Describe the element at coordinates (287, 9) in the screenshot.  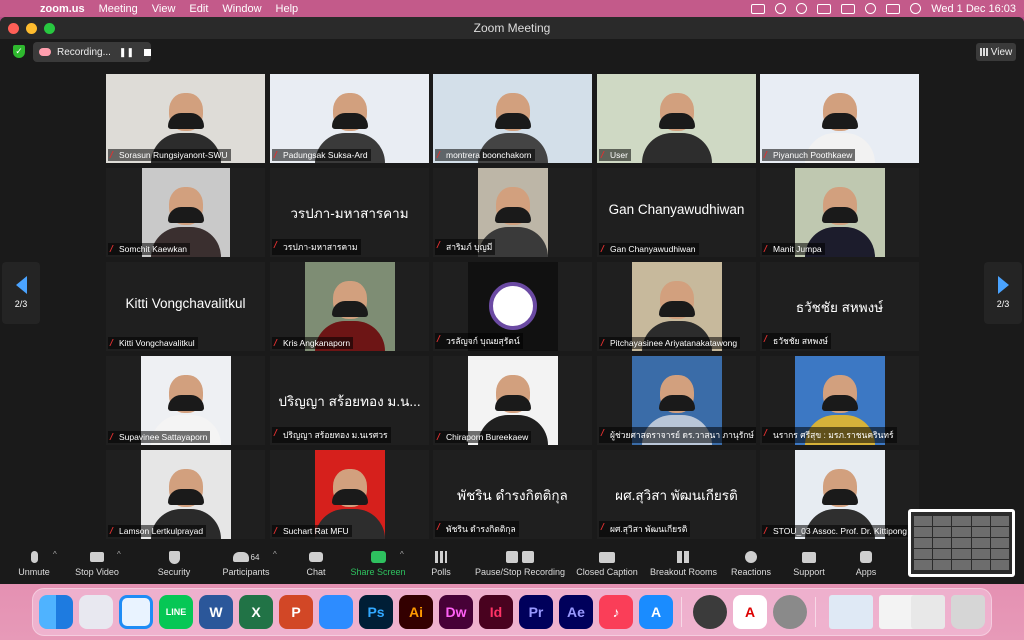
I see `menu-help: Help` at that location.